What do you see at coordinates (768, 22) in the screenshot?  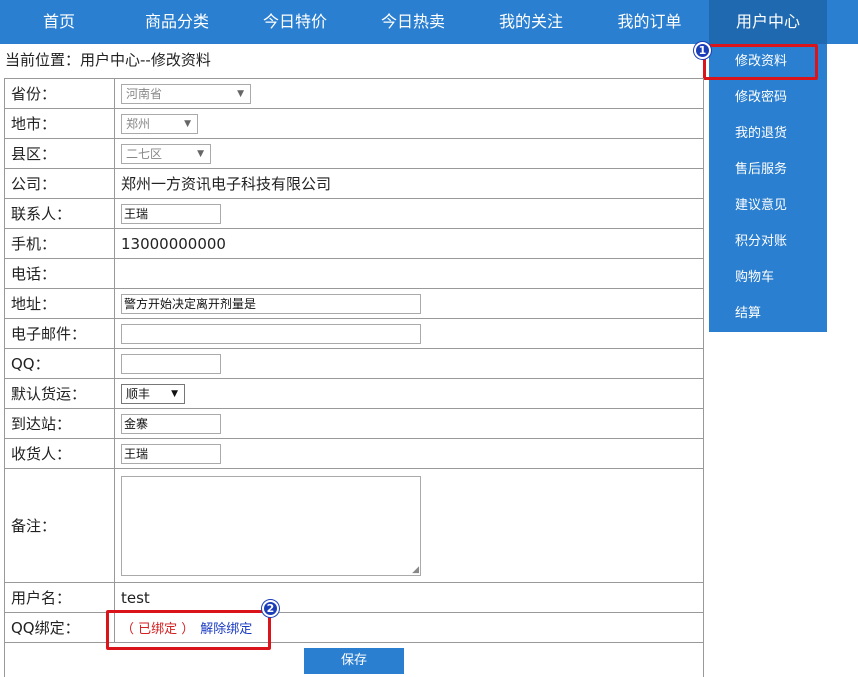 I see `nav-user-center: 用户中心` at bounding box center [768, 22].